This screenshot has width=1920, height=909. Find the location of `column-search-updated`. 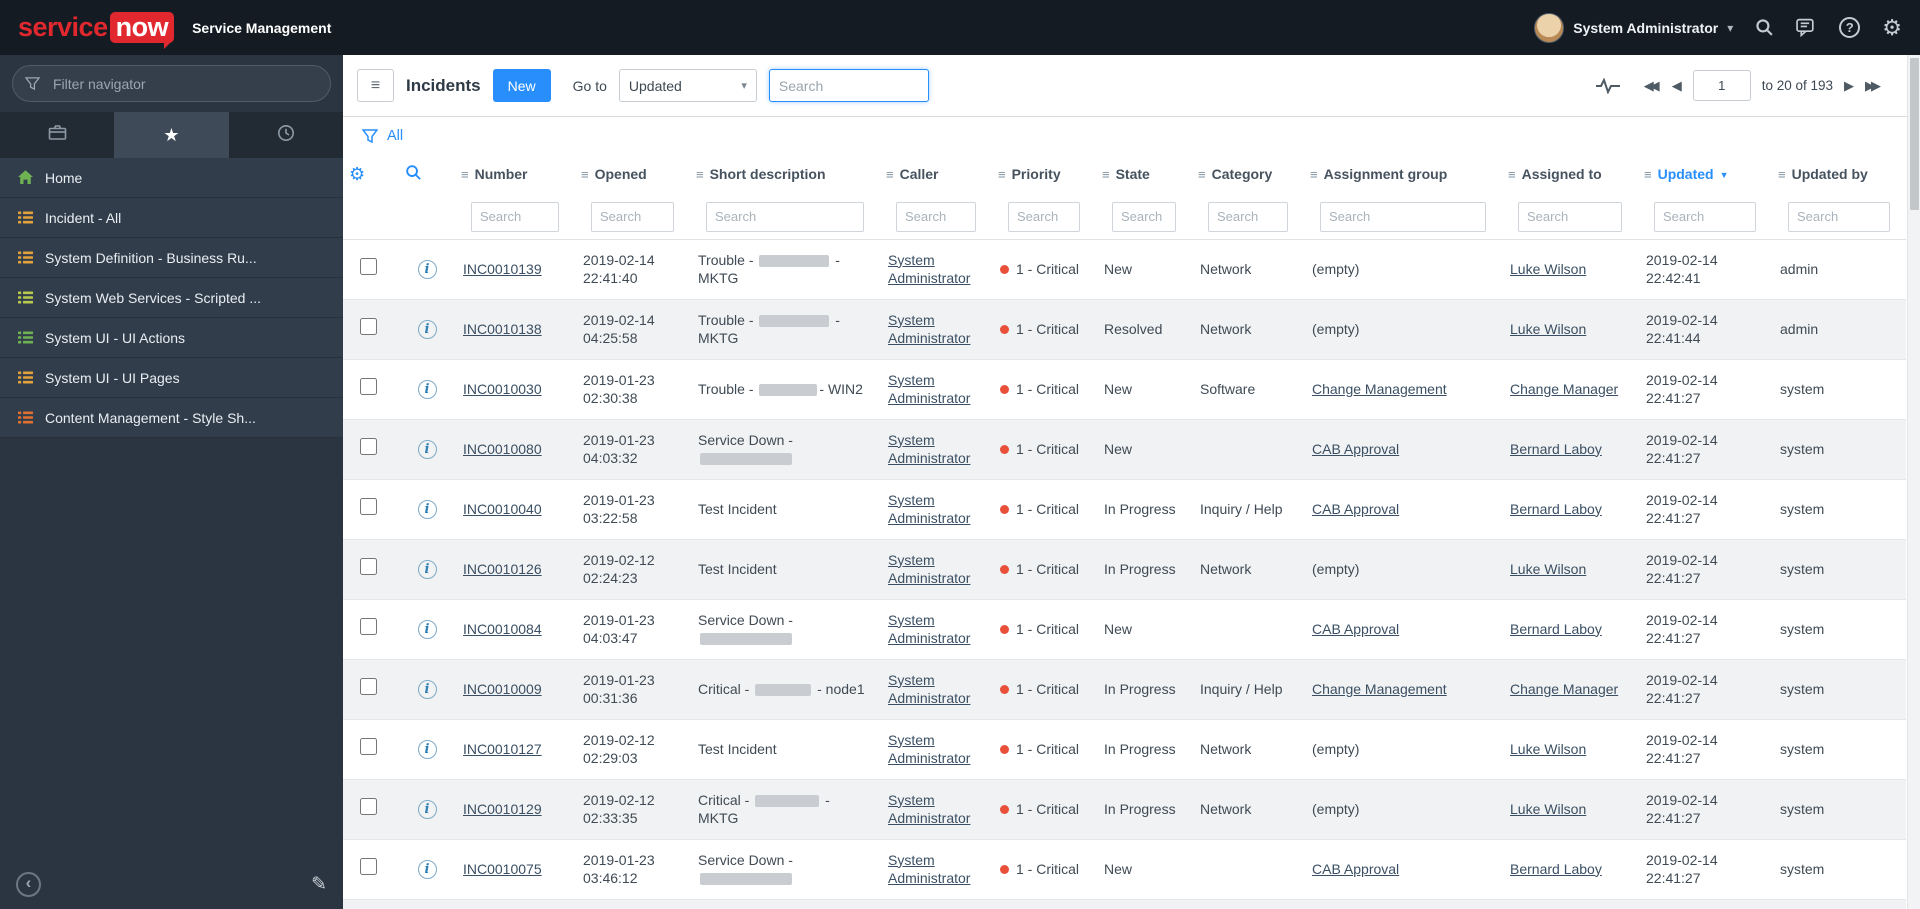

column-search-updated is located at coordinates (1705, 216).